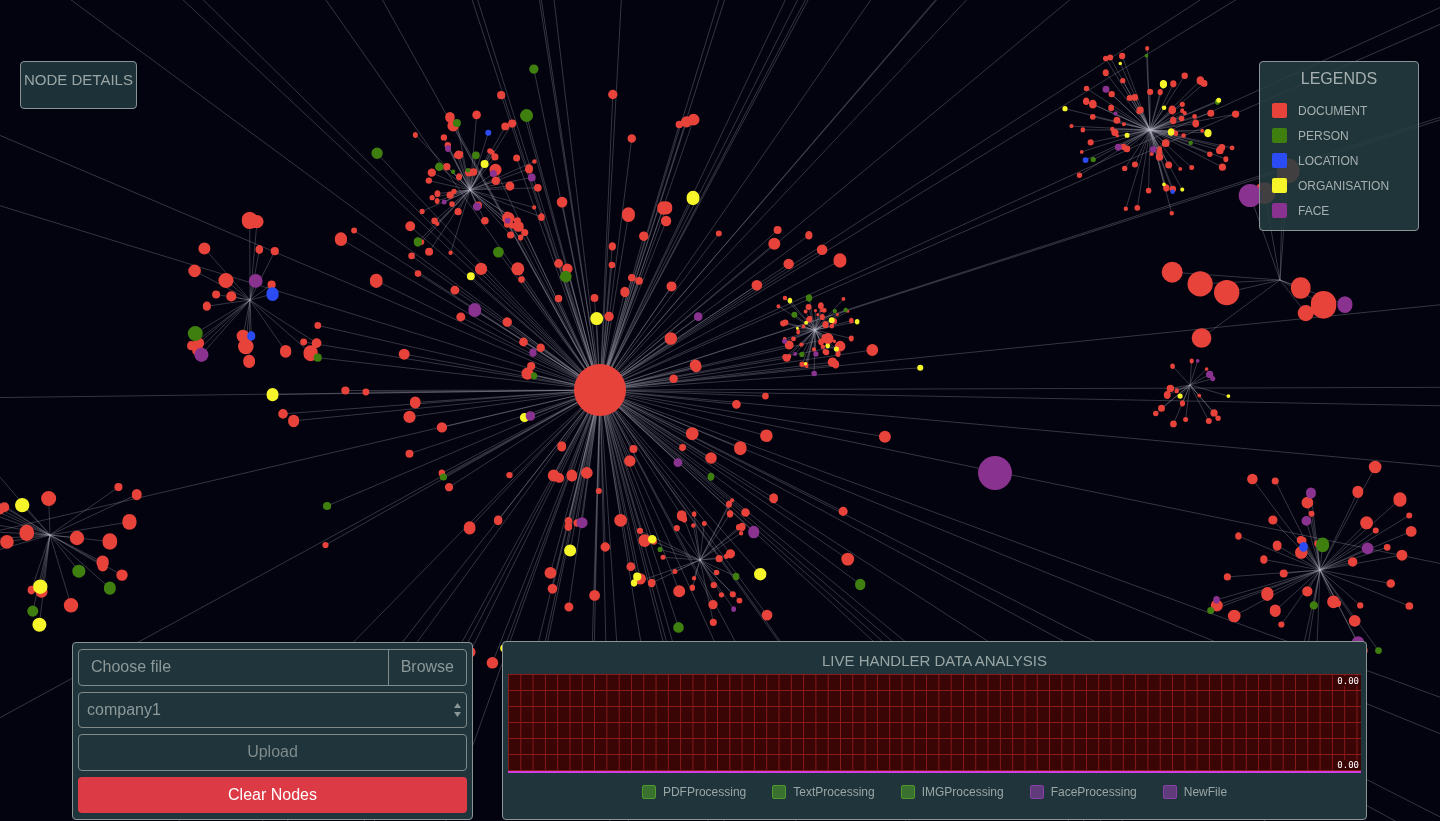 The image size is (1440, 821). I want to click on legend-label: ORGANISATION, so click(1344, 185).